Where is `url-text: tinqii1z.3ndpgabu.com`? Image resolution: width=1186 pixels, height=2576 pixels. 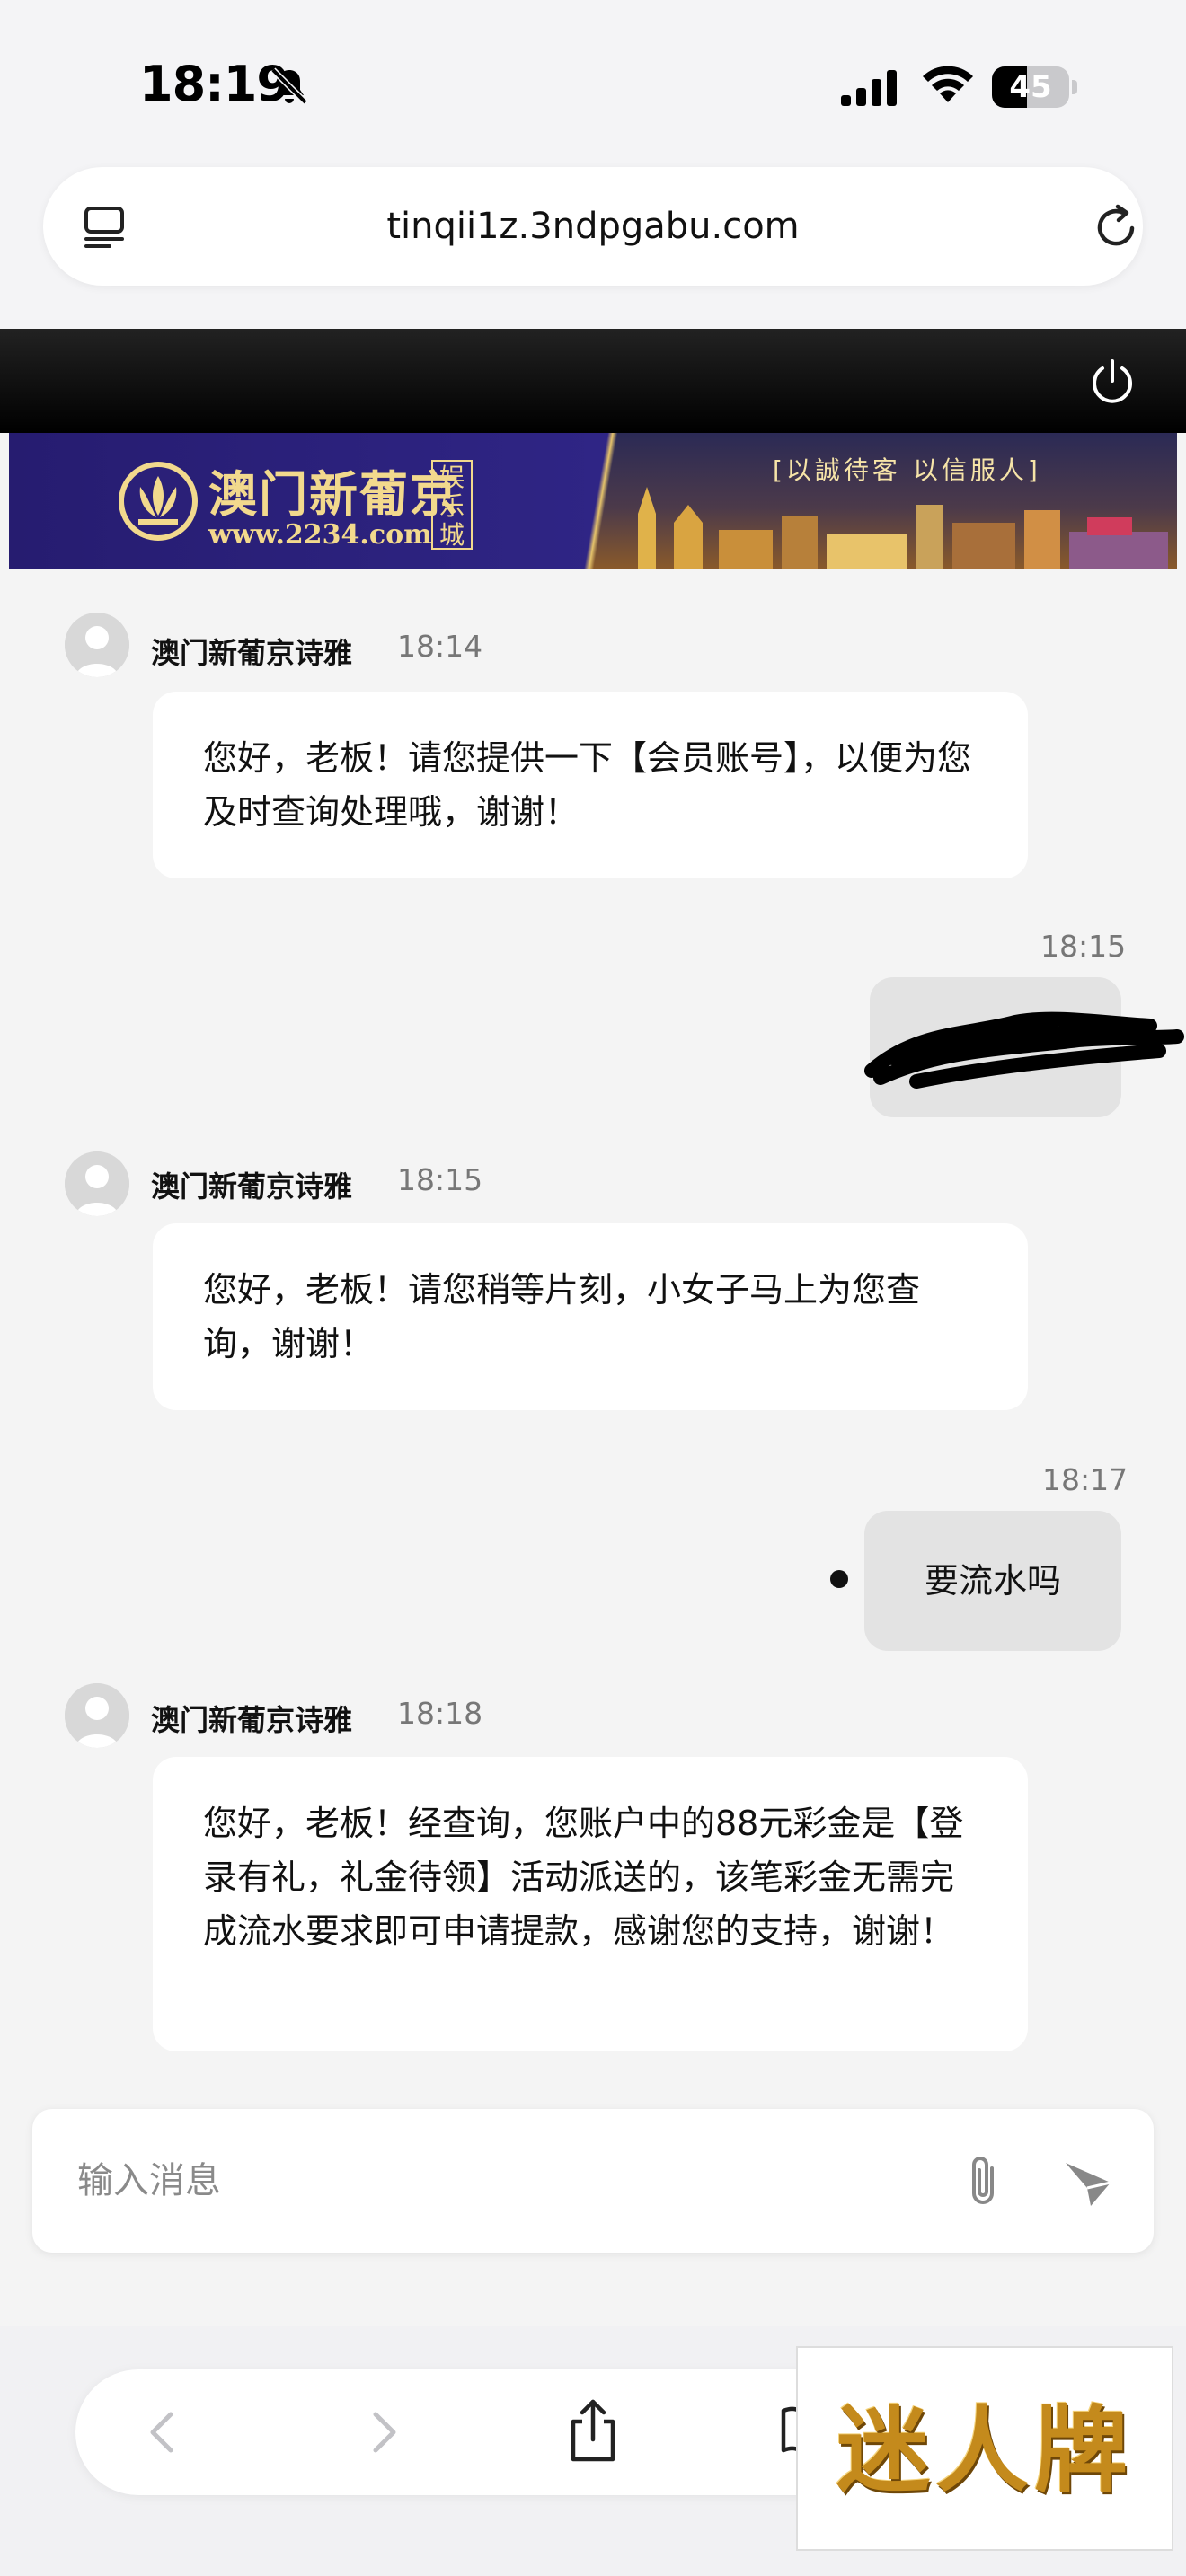 url-text: tinqii1z.3ndpgabu.com is located at coordinates (593, 226).